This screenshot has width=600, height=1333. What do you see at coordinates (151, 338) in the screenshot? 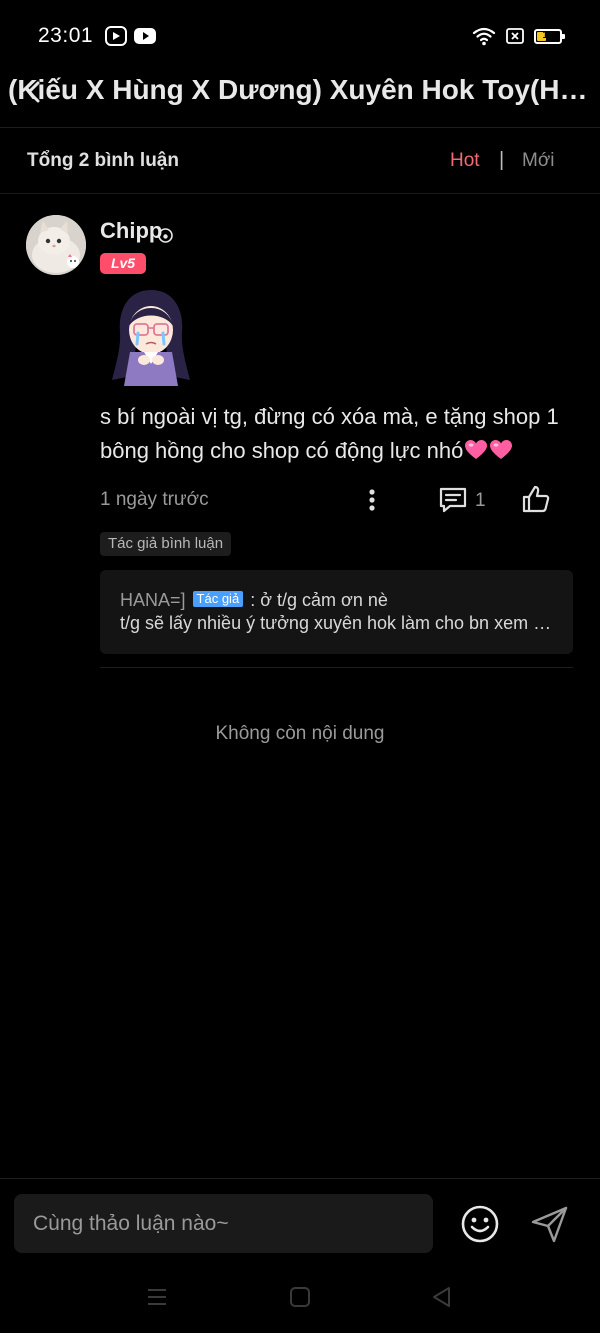
I see `crying-girl-sticker-icon` at bounding box center [151, 338].